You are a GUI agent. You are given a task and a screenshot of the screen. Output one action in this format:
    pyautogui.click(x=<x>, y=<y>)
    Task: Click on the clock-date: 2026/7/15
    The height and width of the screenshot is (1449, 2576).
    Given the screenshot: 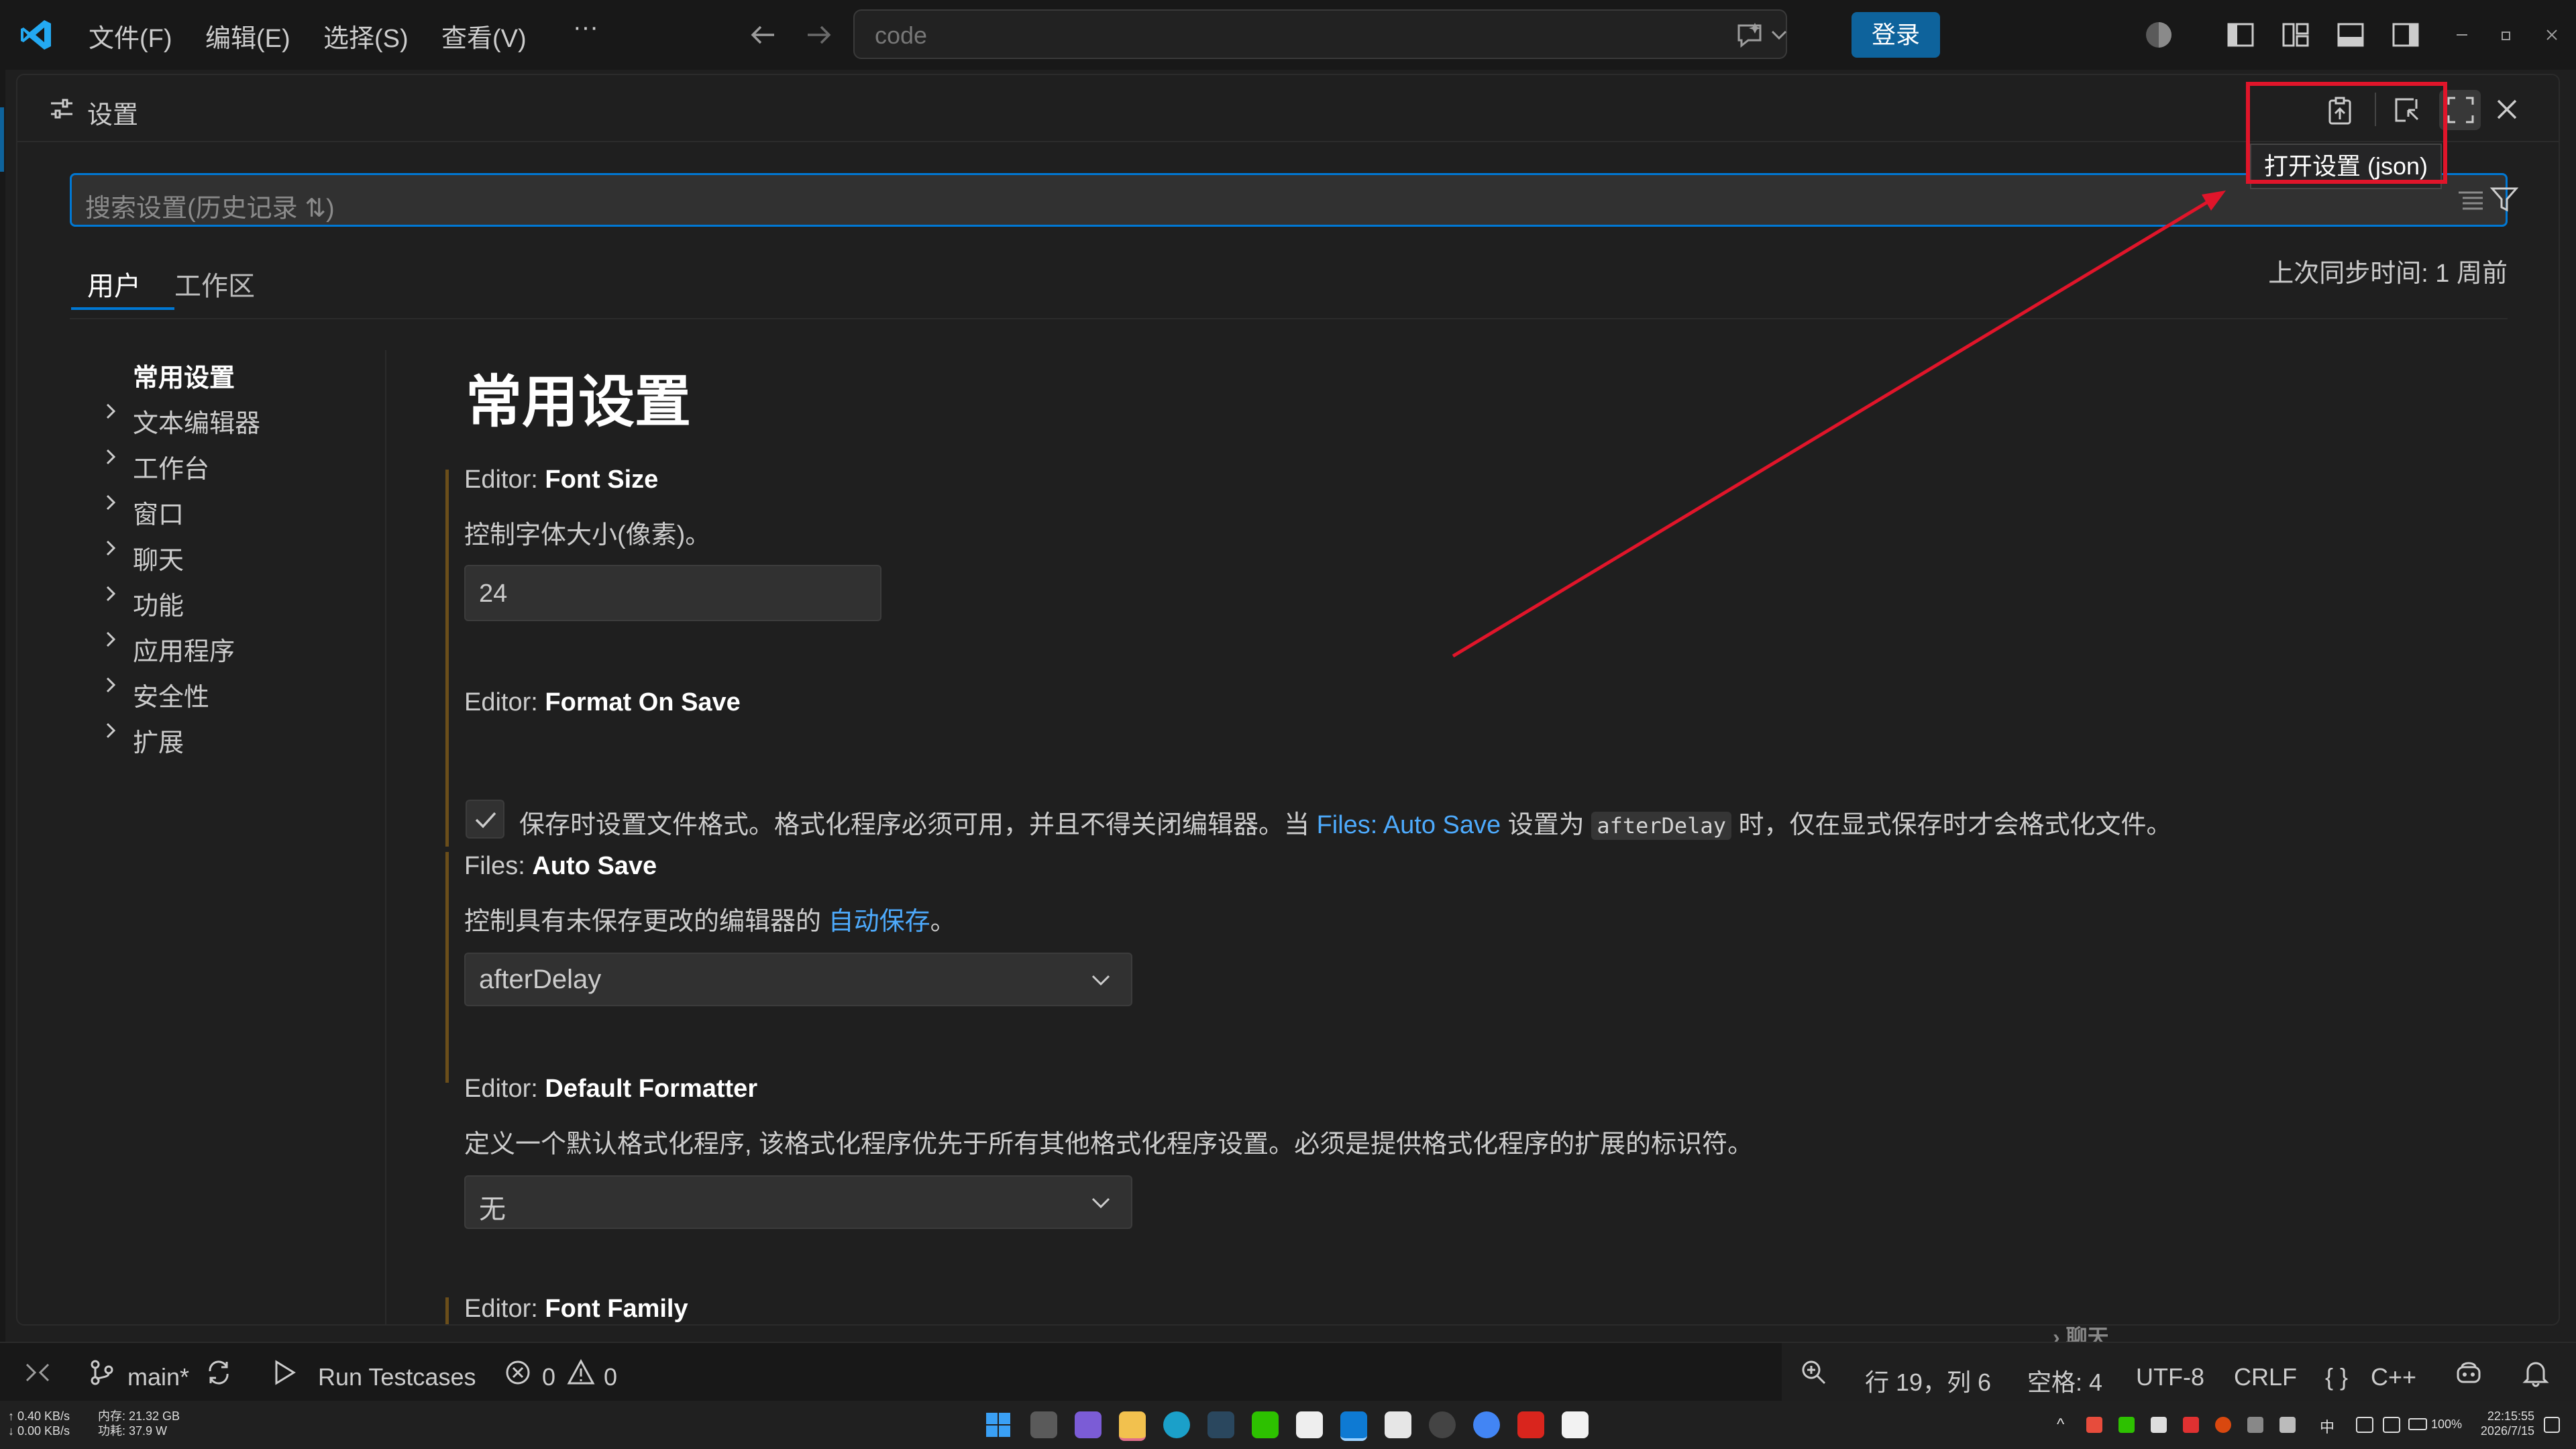 What is the action you would take?
    pyautogui.click(x=2507, y=1431)
    